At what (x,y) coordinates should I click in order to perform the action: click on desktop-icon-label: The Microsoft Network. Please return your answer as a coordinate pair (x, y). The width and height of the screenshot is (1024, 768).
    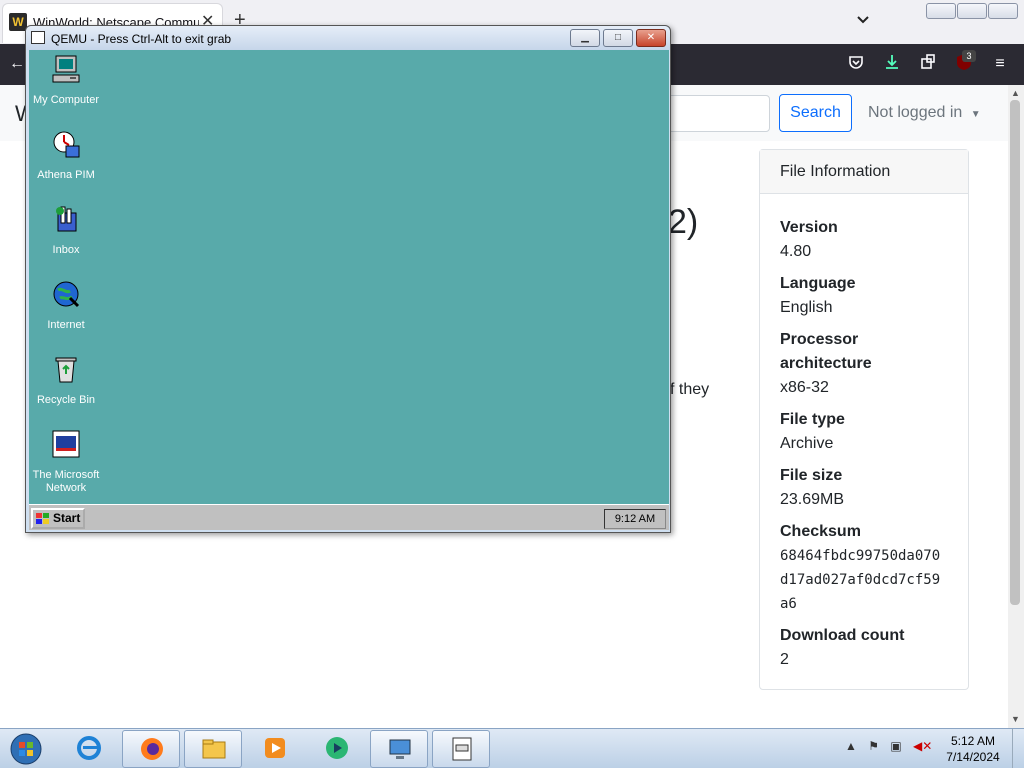
    Looking at the image, I should click on (66, 481).